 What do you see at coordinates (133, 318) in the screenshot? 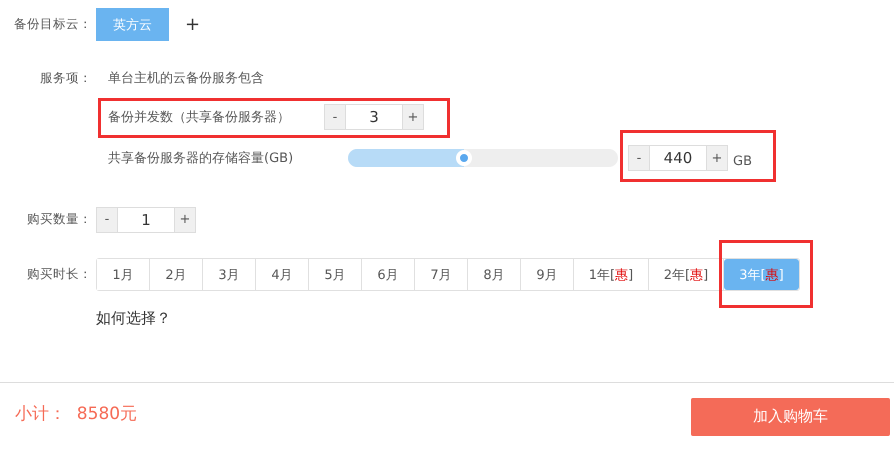
I see `help-link: 如何选择？` at bounding box center [133, 318].